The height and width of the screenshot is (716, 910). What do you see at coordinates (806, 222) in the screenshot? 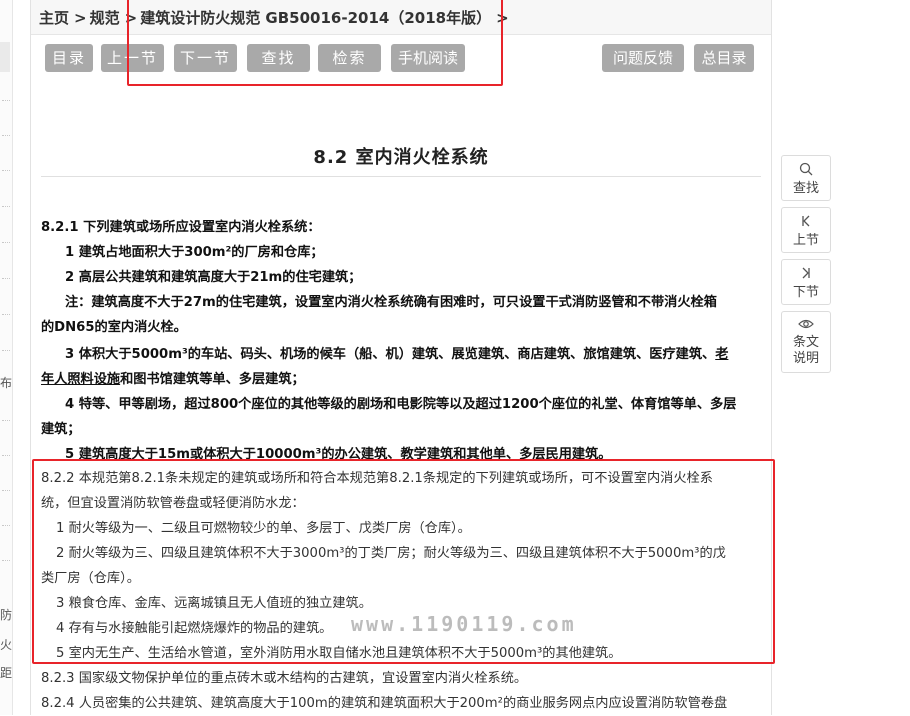
I see `skip-back-icon` at bounding box center [806, 222].